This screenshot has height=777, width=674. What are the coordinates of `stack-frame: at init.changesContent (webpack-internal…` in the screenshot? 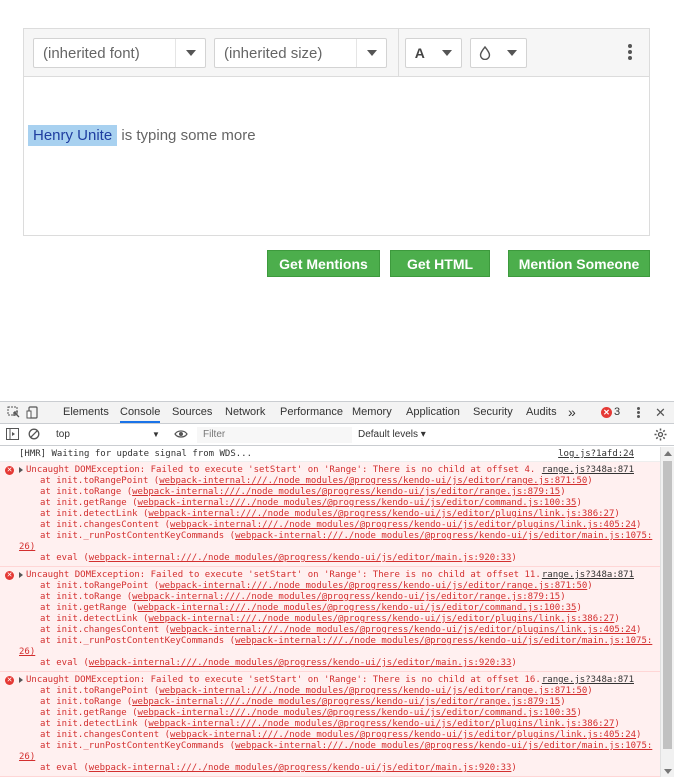 It's located at (330, 630).